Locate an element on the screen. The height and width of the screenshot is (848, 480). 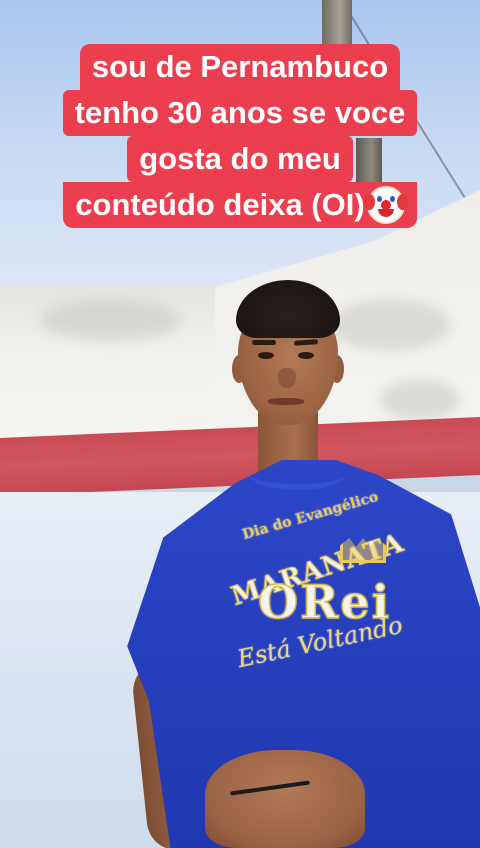
shirt-collar is located at coordinates (297, 475).